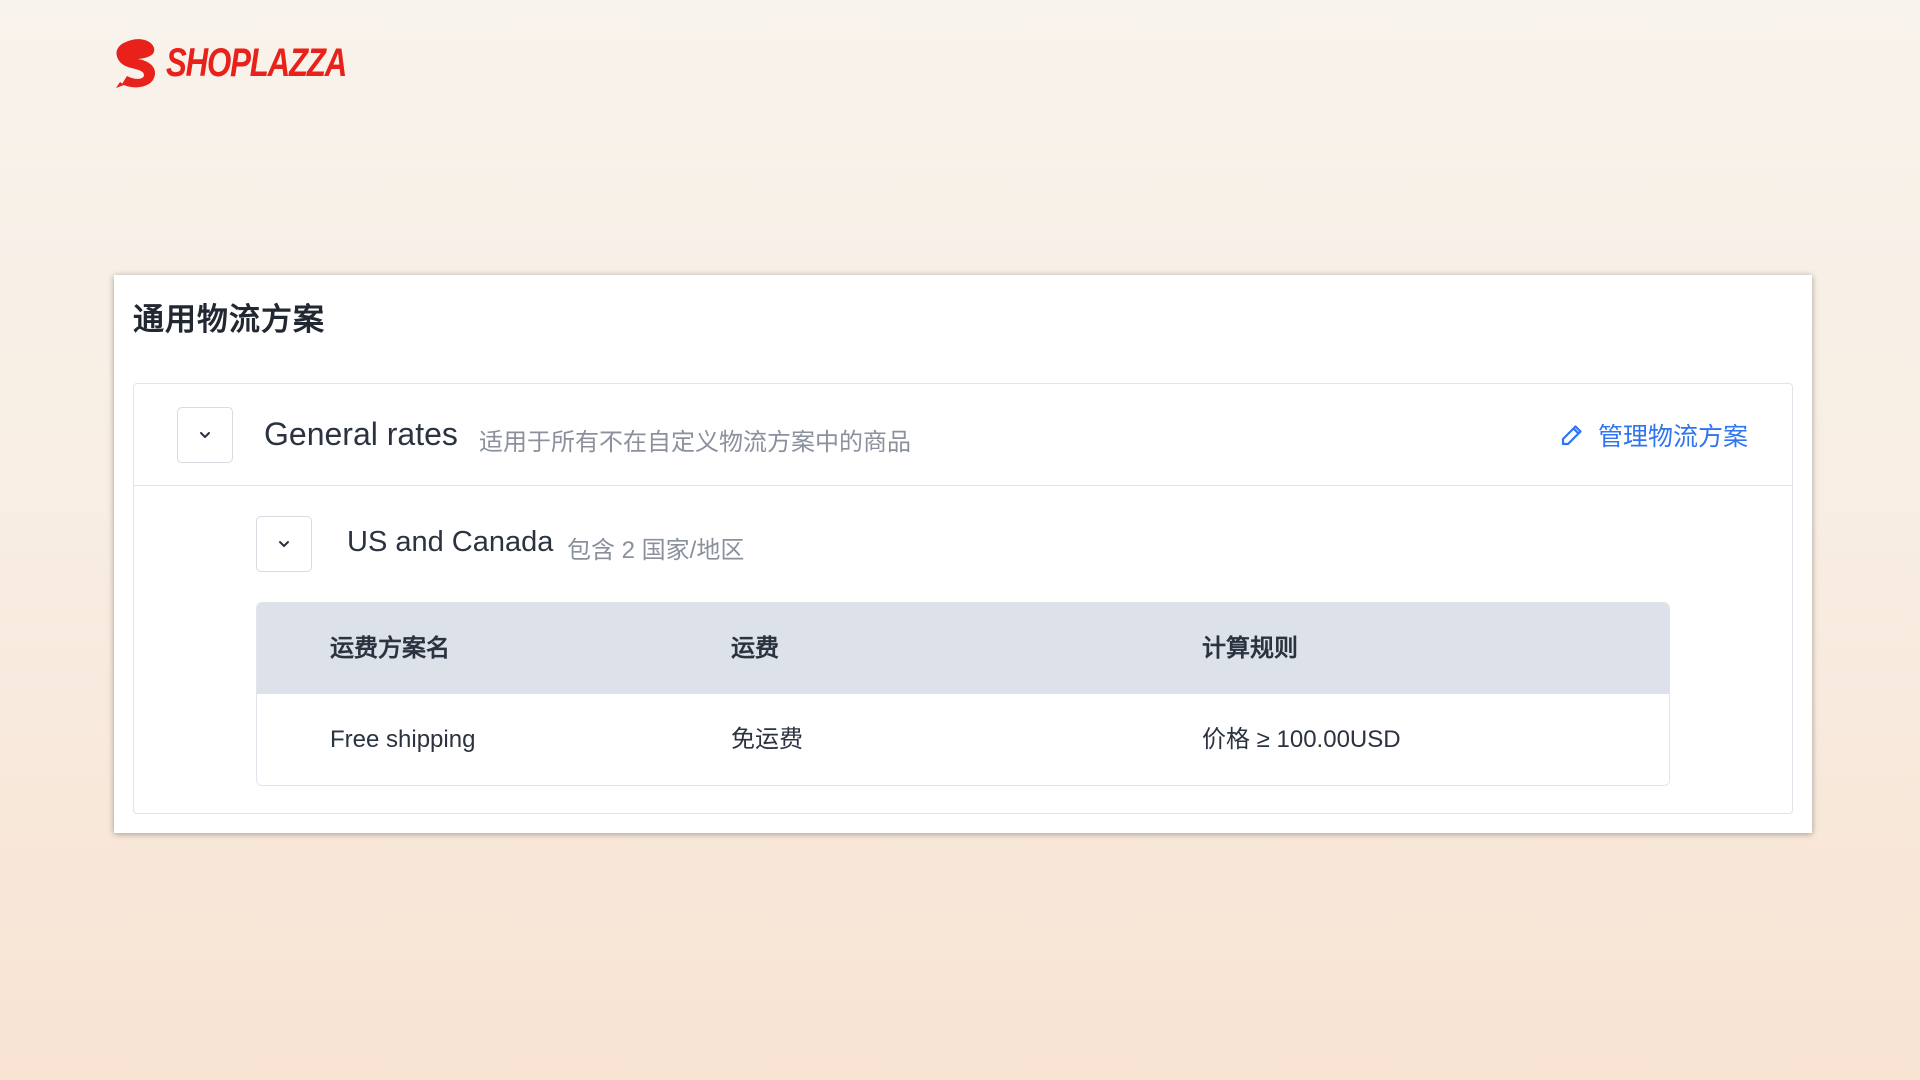  I want to click on manage-shipping-plan-link: 管理物流方案, so click(1654, 435).